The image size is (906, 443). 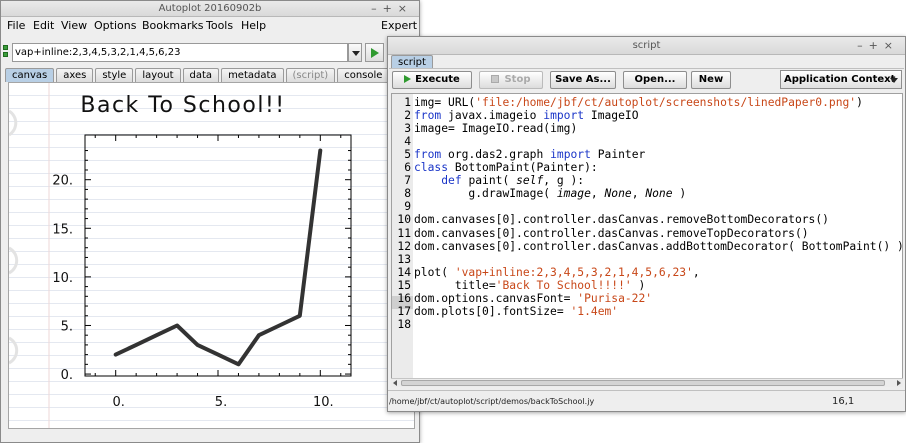 I want to click on stop-icon, so click(x=495, y=79).